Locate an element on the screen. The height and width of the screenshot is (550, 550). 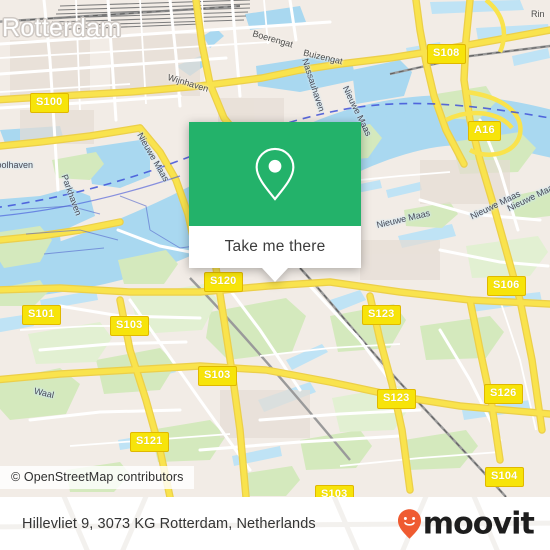
road-shield-s120: S120 is located at coordinates (223, 282).